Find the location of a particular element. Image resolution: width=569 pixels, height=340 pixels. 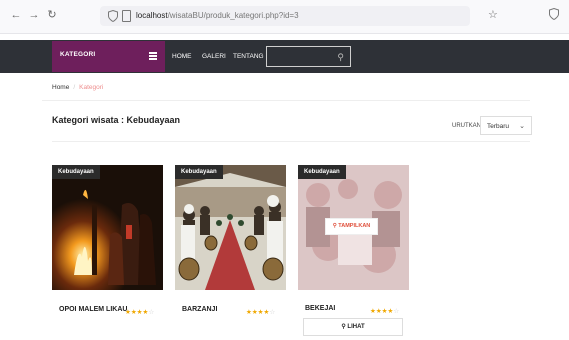

fire-ritual-image is located at coordinates (107, 227).